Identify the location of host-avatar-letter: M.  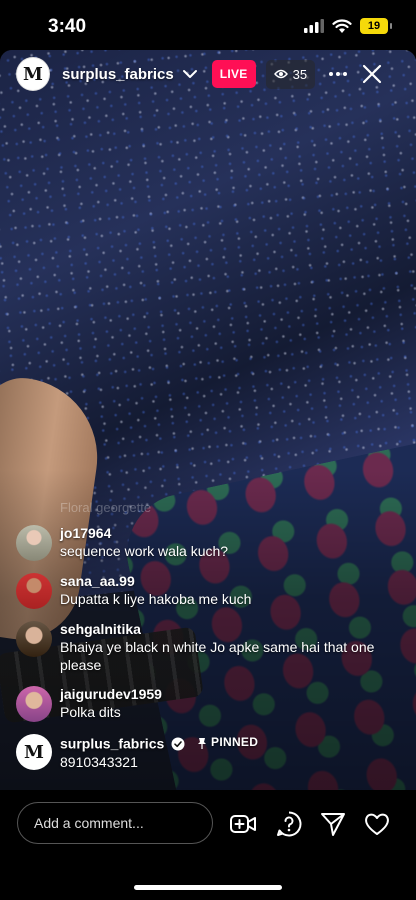
(33, 74).